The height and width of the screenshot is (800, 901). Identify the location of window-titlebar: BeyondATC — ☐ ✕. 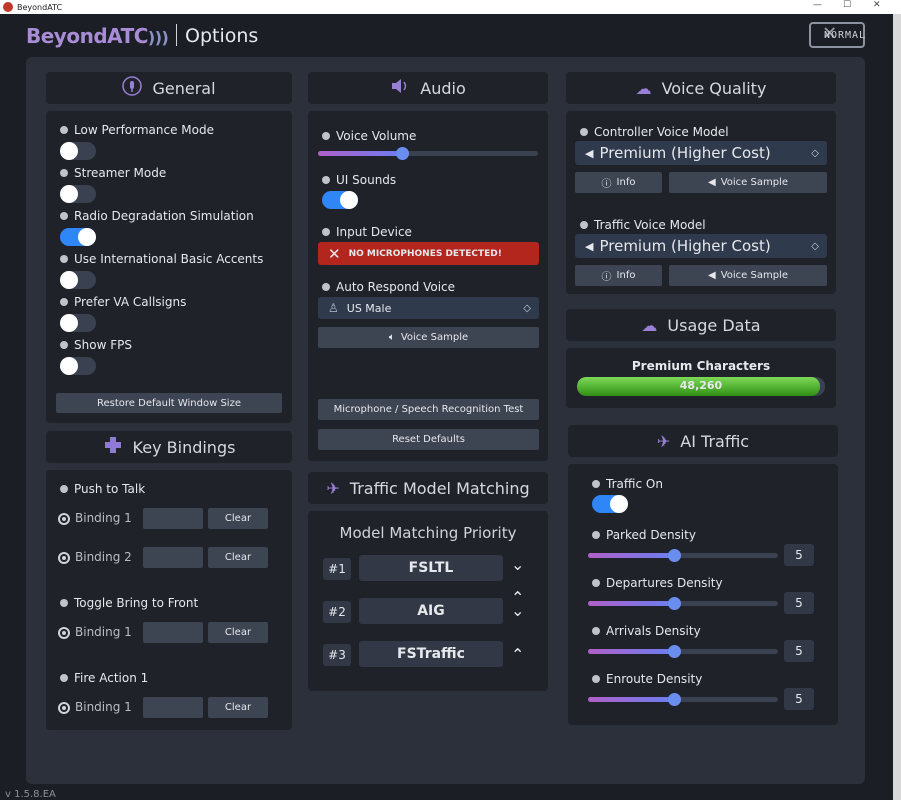
(450, 7).